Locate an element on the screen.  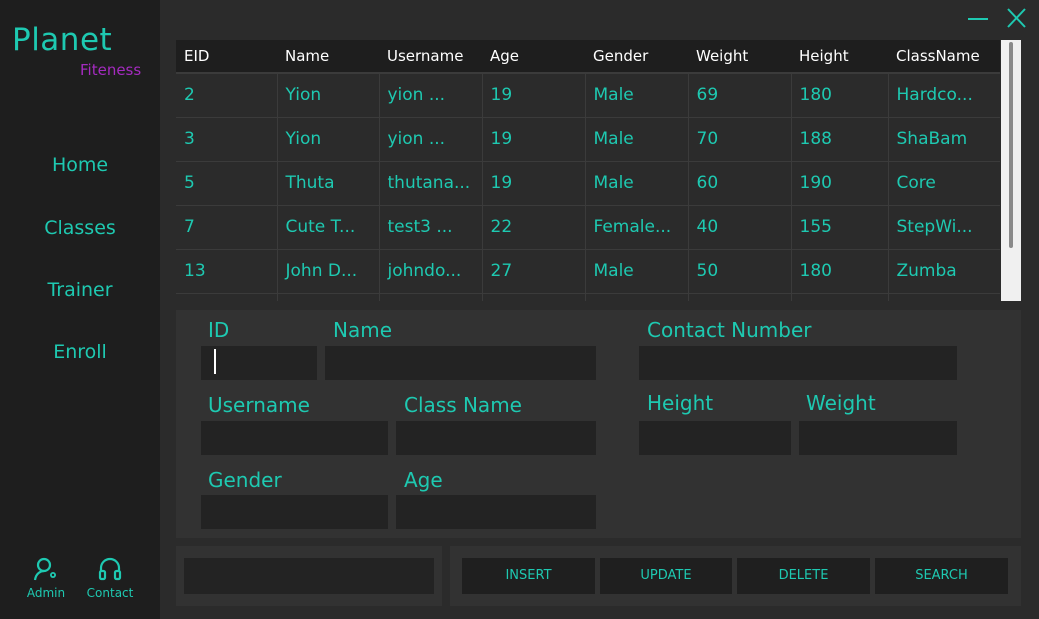
search-button: SEARCH is located at coordinates (941, 576).